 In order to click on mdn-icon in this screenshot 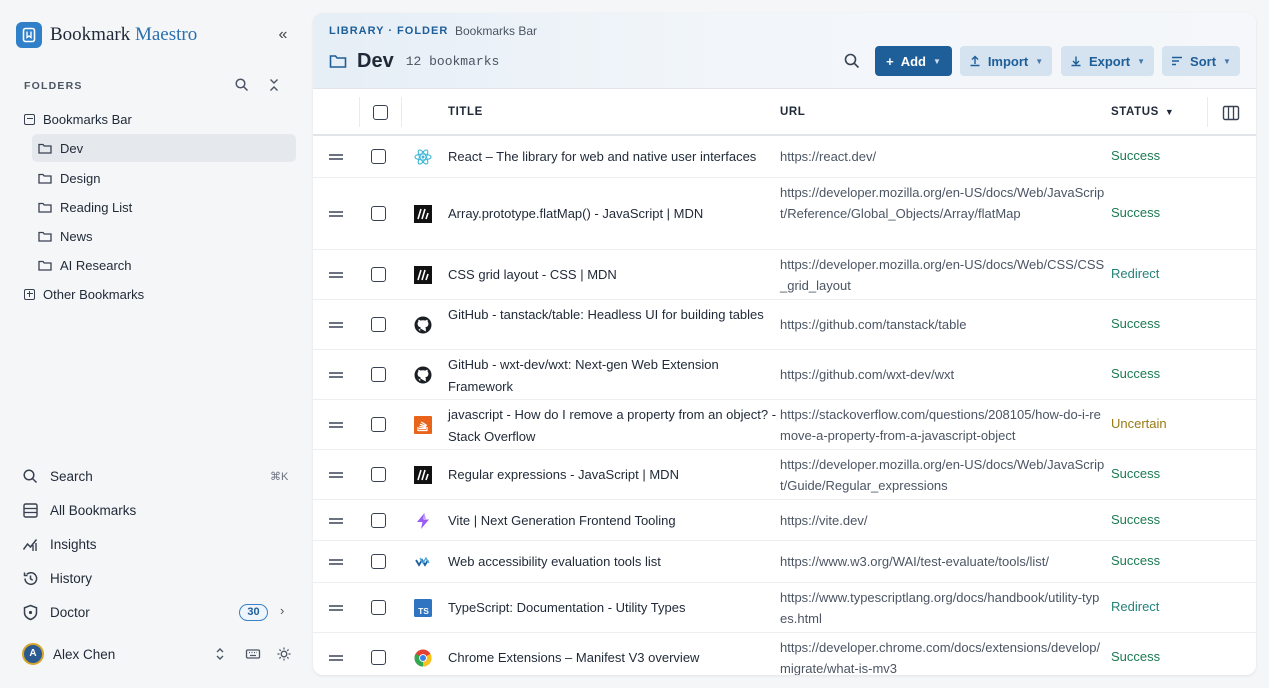, I will do `click(423, 275)`.